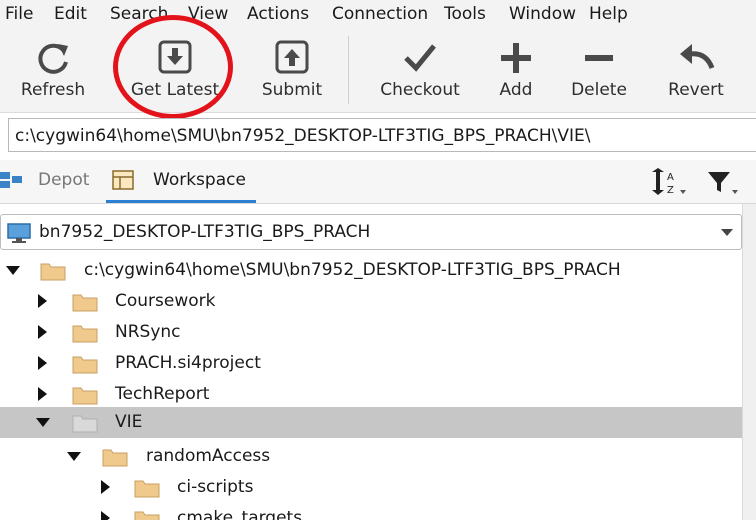  What do you see at coordinates (749, 362) in the screenshot?
I see `vertical-scrollbar` at bounding box center [749, 362].